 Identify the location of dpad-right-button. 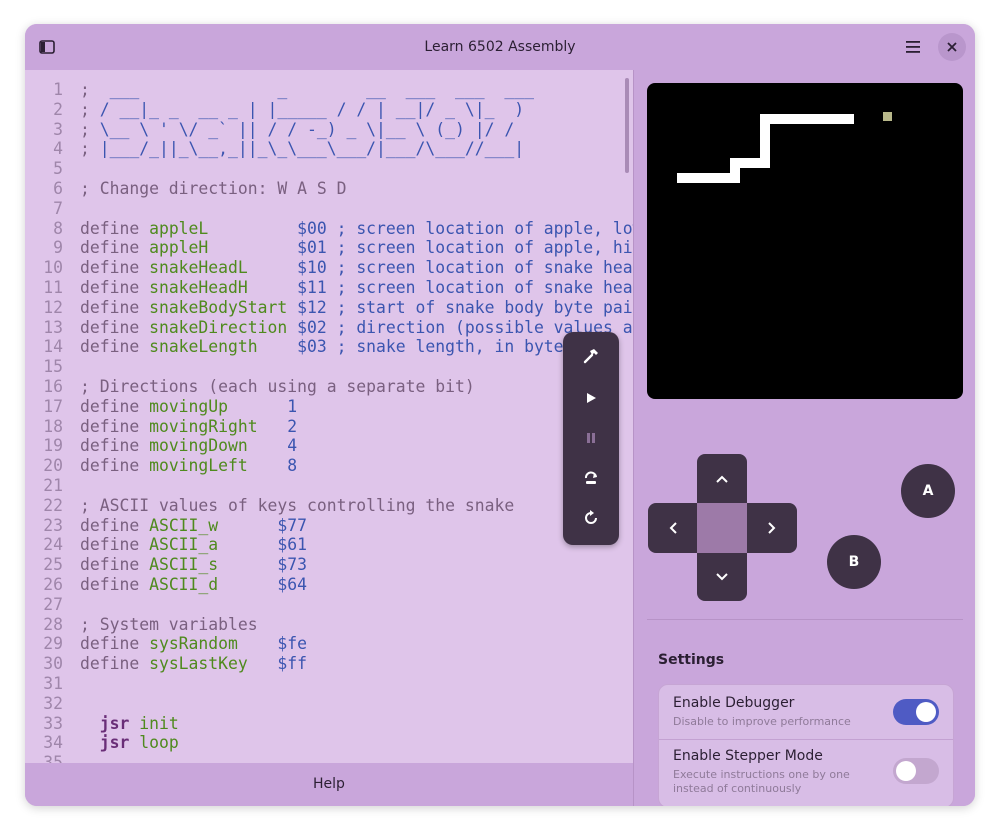
(772, 528).